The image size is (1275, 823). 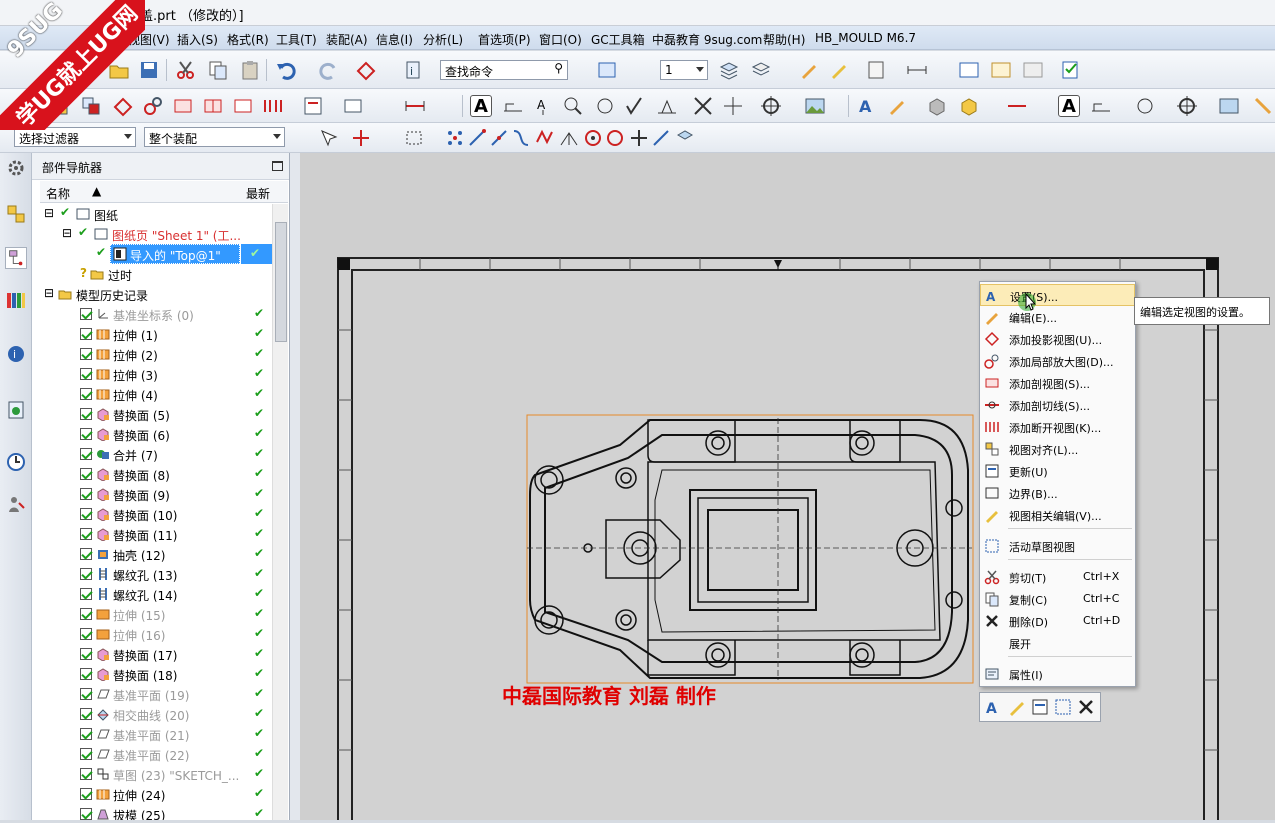 I want to click on section-view-icon, so click(x=183, y=106).